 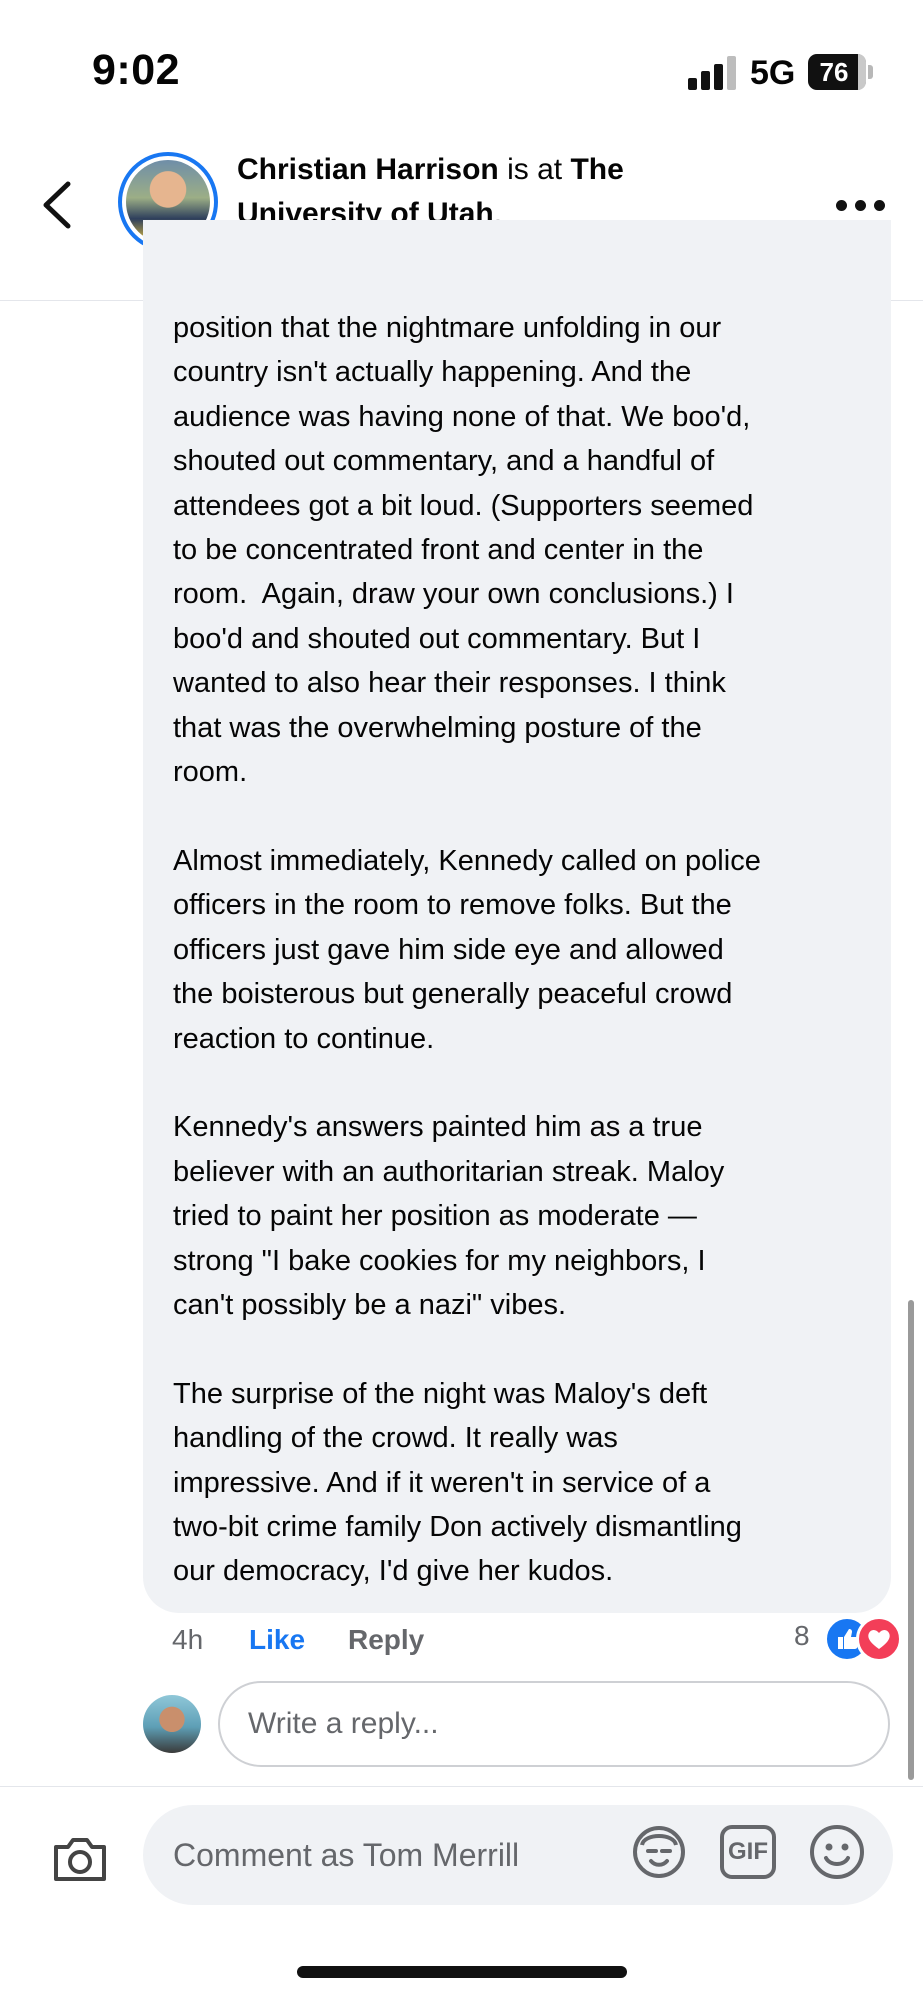 I want to click on camera-button, so click(x=80, y=1859).